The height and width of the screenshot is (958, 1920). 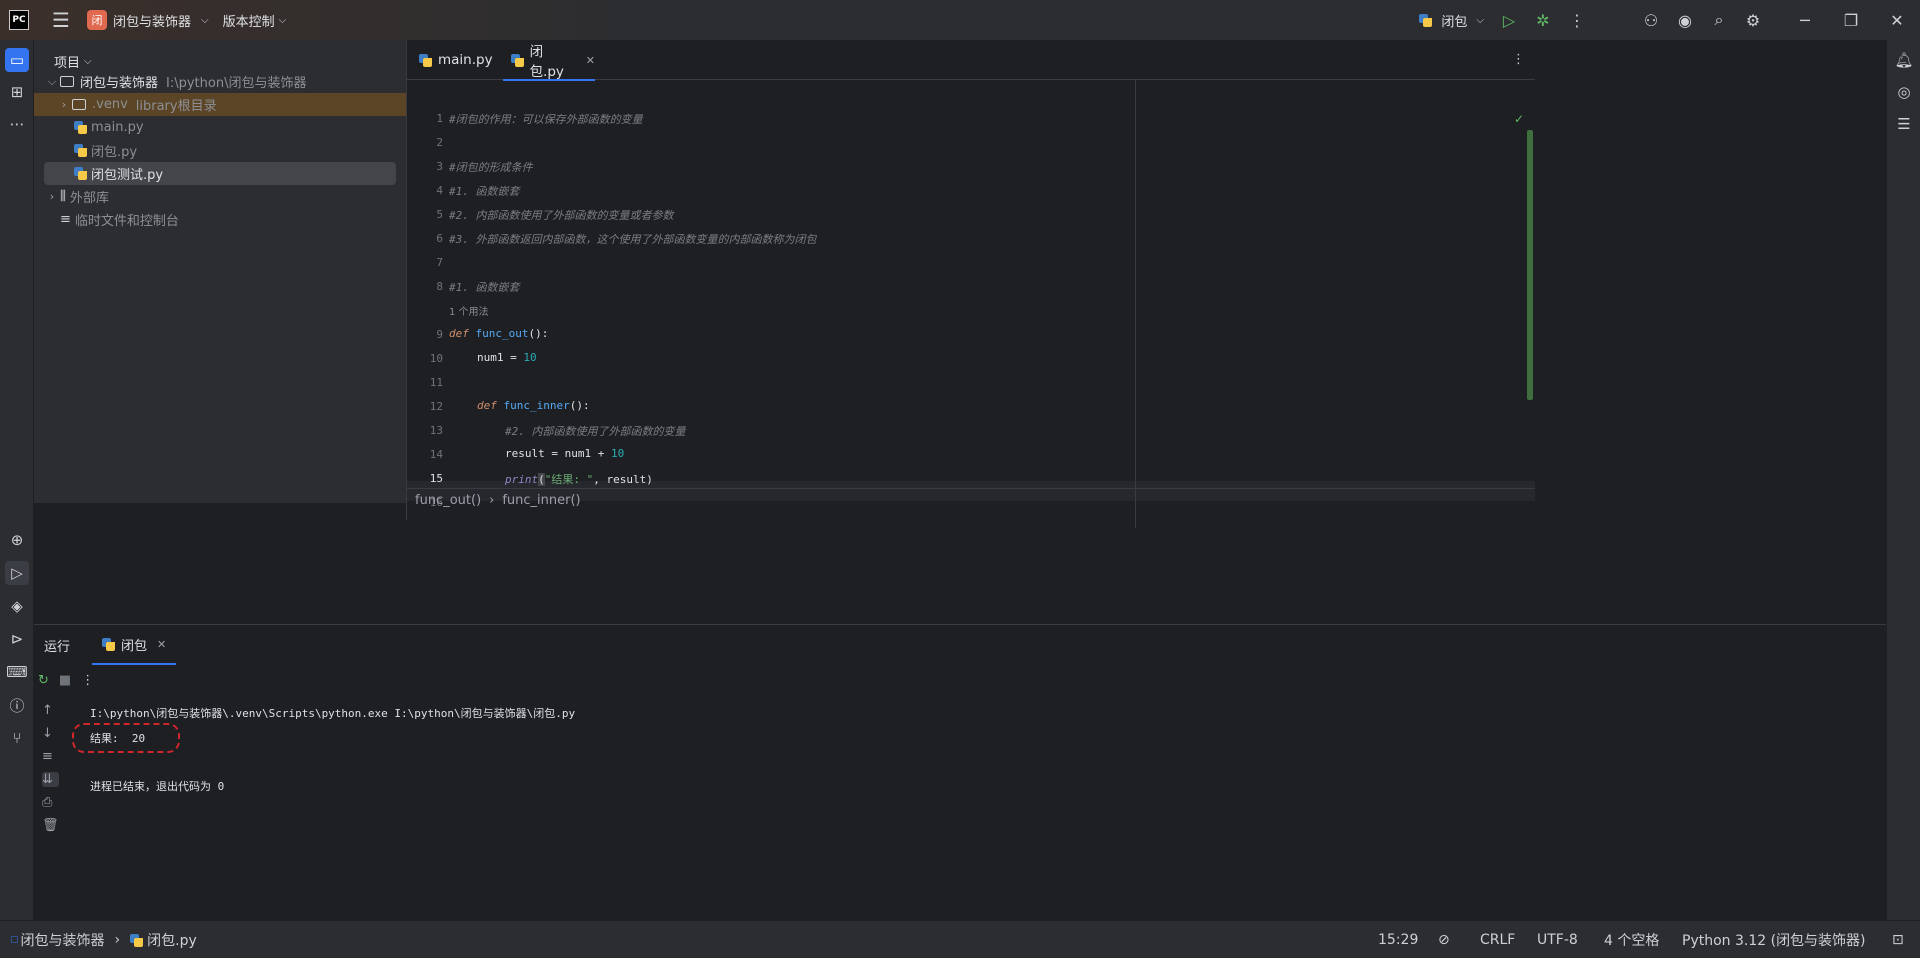 What do you see at coordinates (63, 196) in the screenshot?
I see `library-icon: ⫼` at bounding box center [63, 196].